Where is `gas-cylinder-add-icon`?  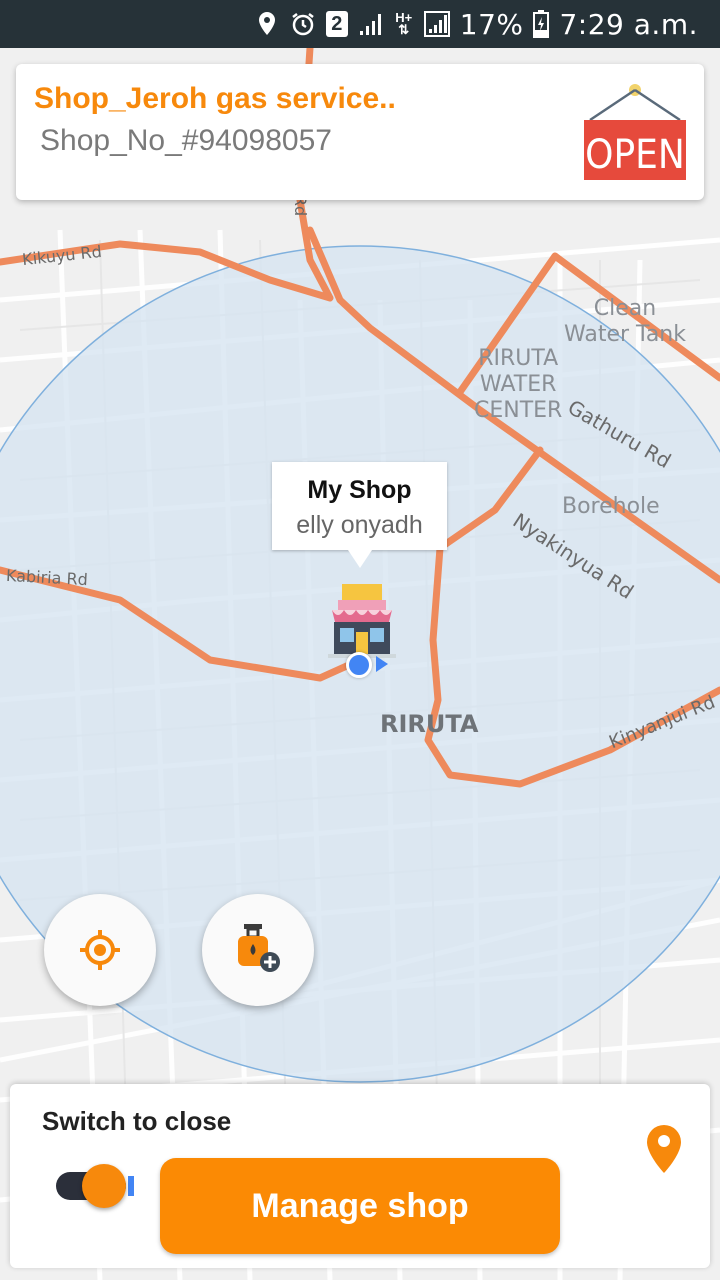
gas-cylinder-add-icon is located at coordinates (259, 948).